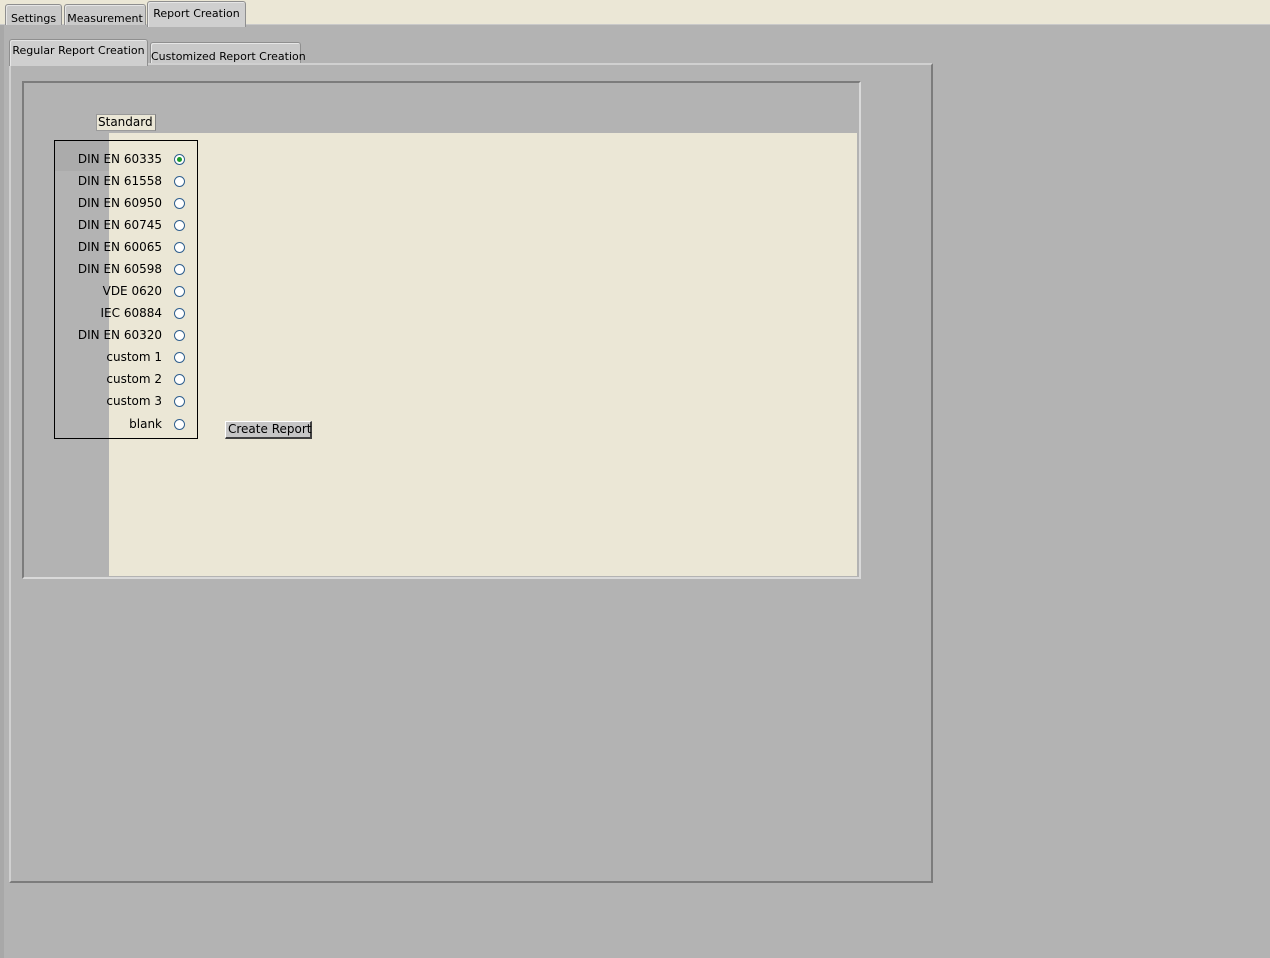 This screenshot has width=1270, height=958. What do you see at coordinates (119, 247) in the screenshot?
I see `standard-option-label: DIN EN 60065` at bounding box center [119, 247].